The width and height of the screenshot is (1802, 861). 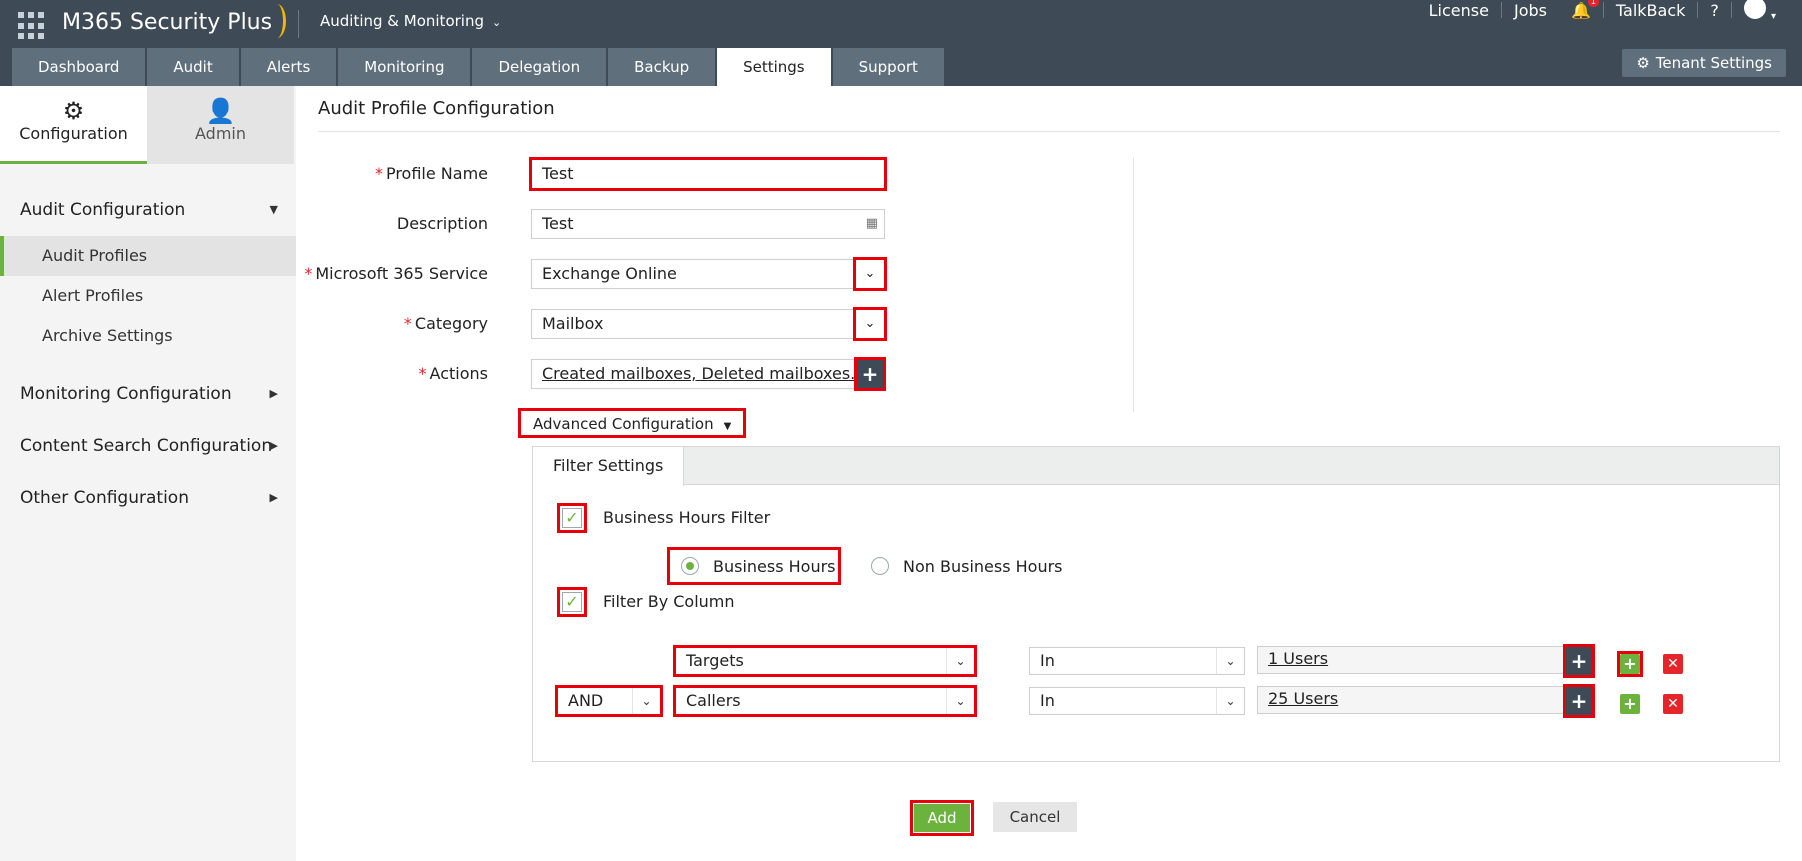 I want to click on tab-audit: Audit, so click(x=193, y=67).